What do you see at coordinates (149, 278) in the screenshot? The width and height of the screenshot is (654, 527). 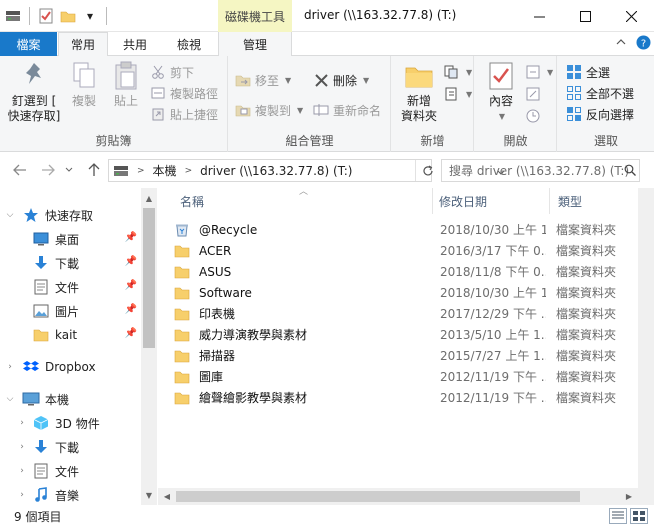 I see `nav-scroll-thumb` at bounding box center [149, 278].